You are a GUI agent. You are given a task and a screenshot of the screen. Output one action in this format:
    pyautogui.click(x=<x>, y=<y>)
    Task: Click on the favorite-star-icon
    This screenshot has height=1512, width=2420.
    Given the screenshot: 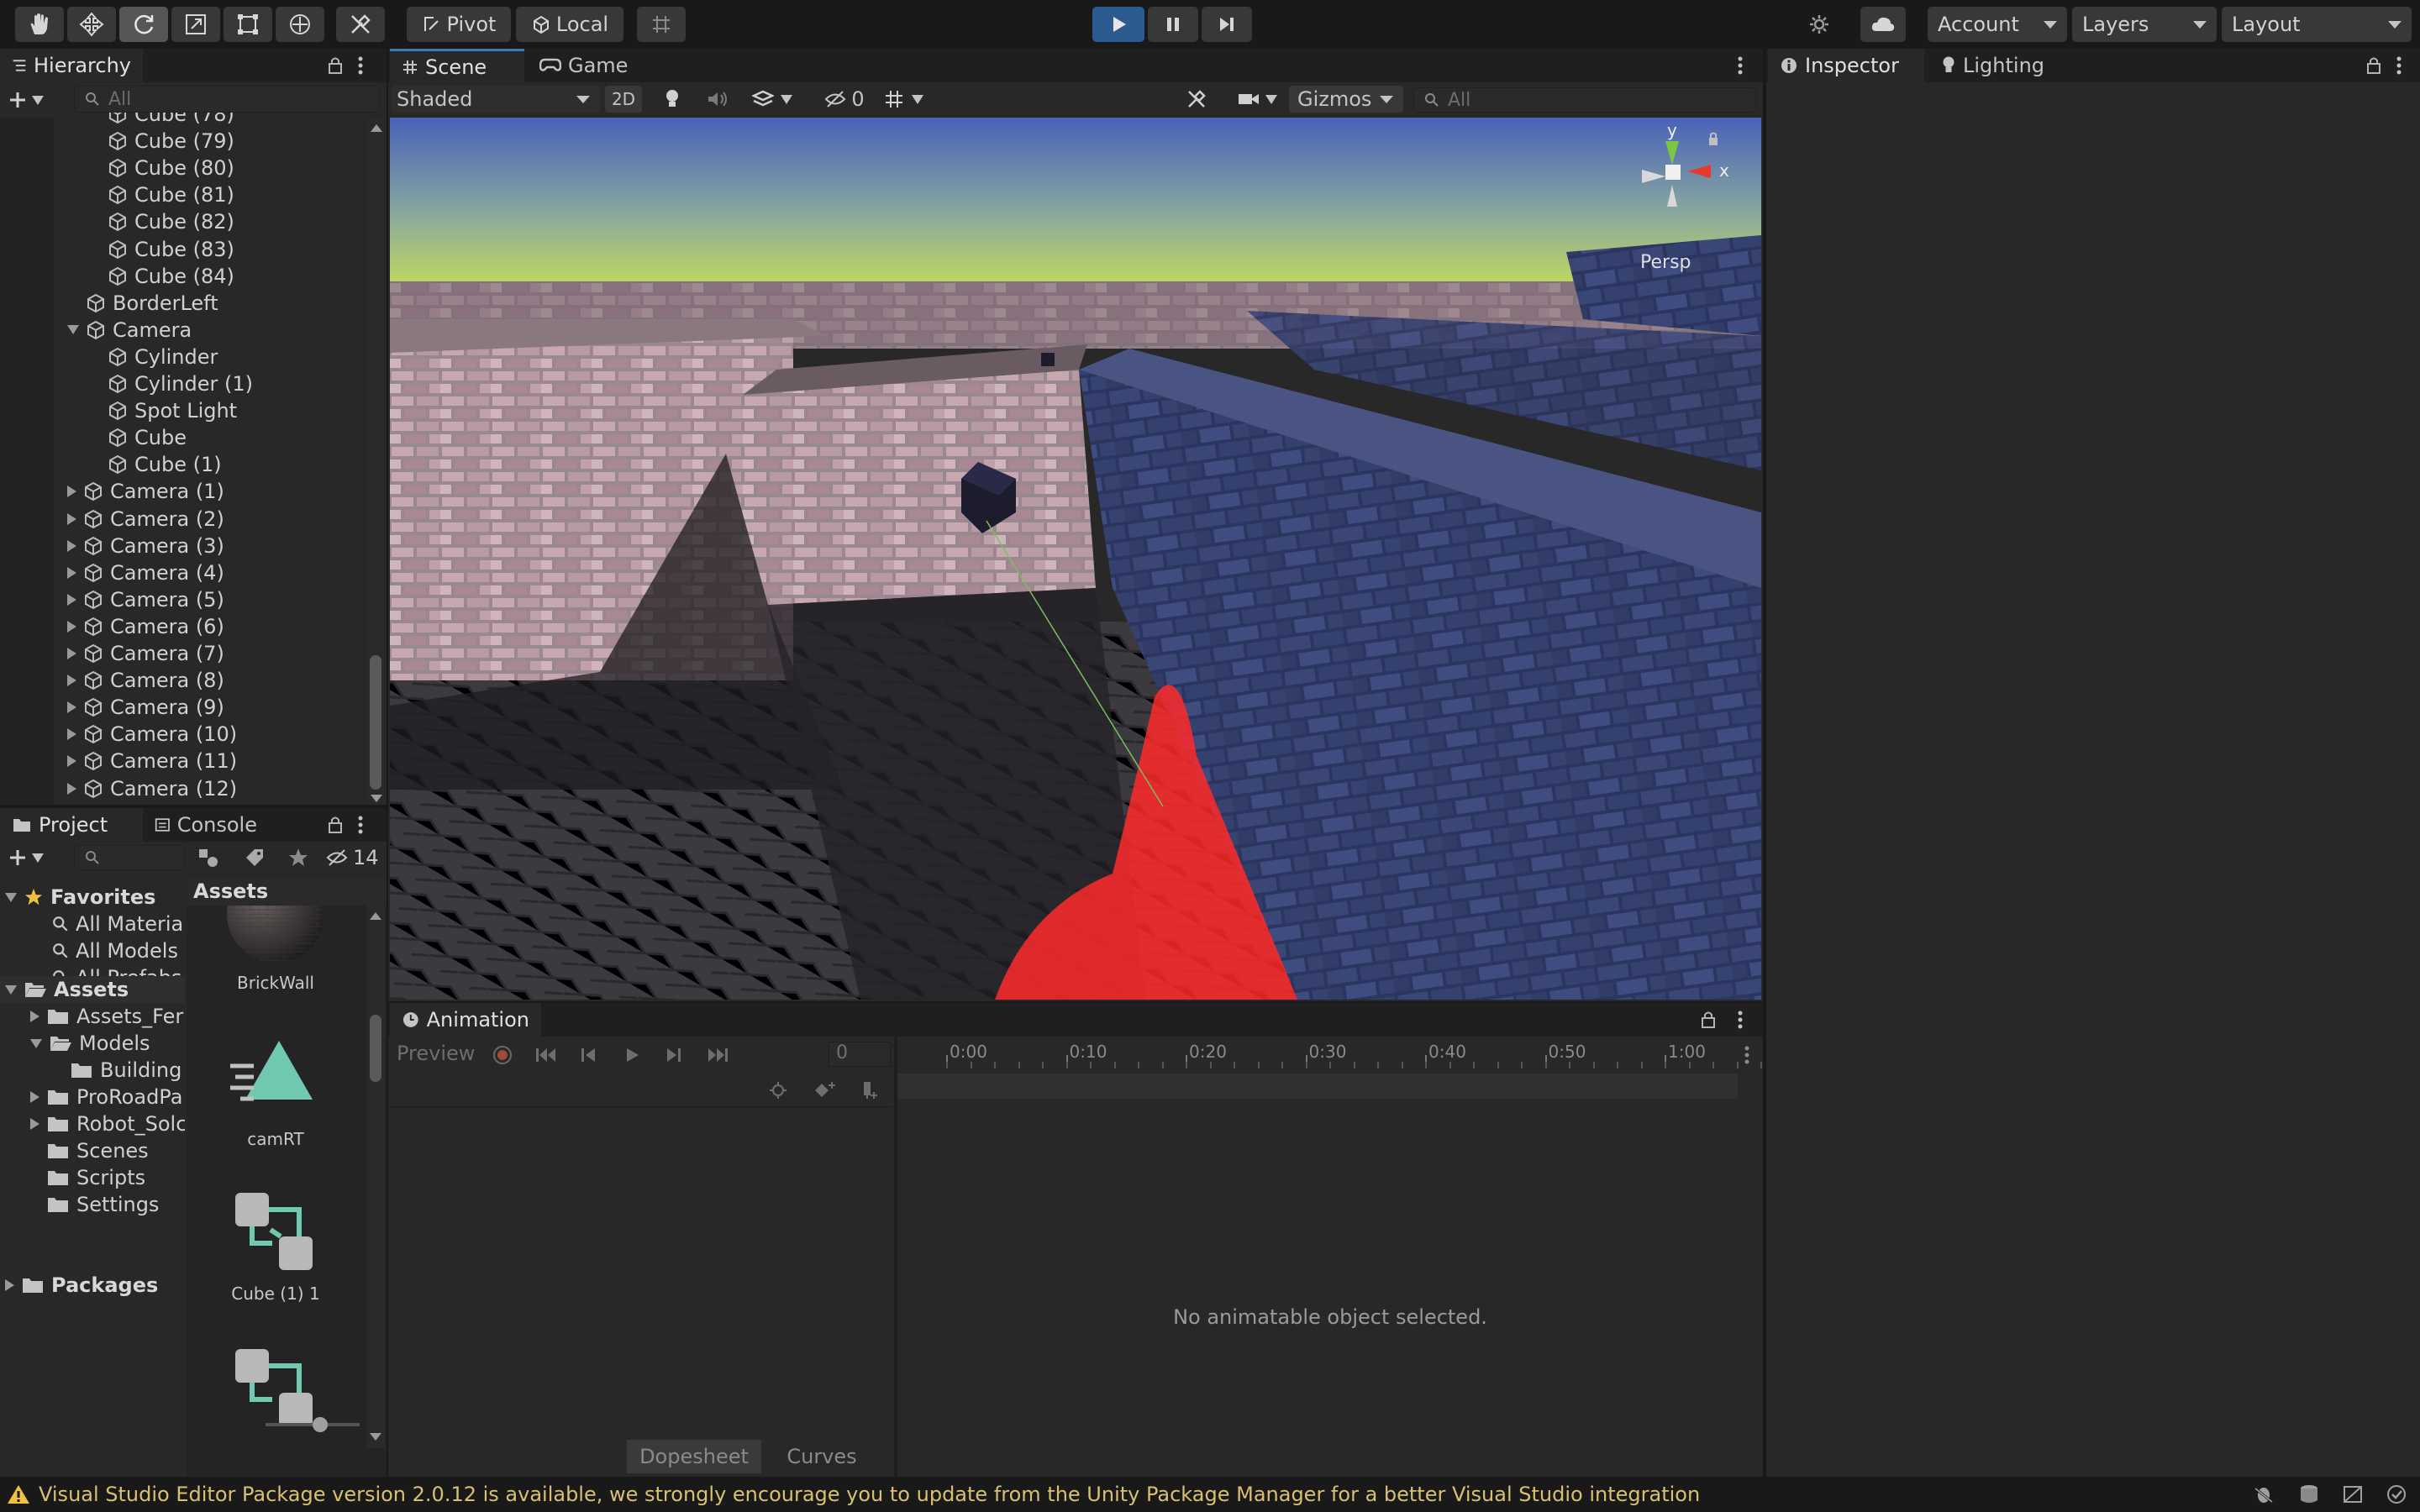 What is the action you would take?
    pyautogui.click(x=298, y=858)
    